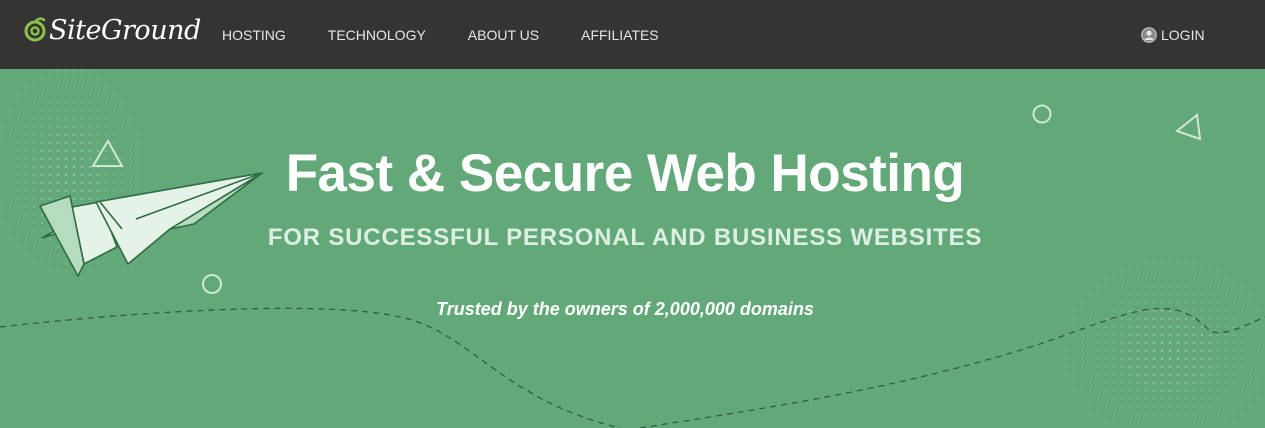 This screenshot has height=428, width=1265. Describe the element at coordinates (625, 173) in the screenshot. I see `hero-title: Fast & Secure Web Hosting` at that location.